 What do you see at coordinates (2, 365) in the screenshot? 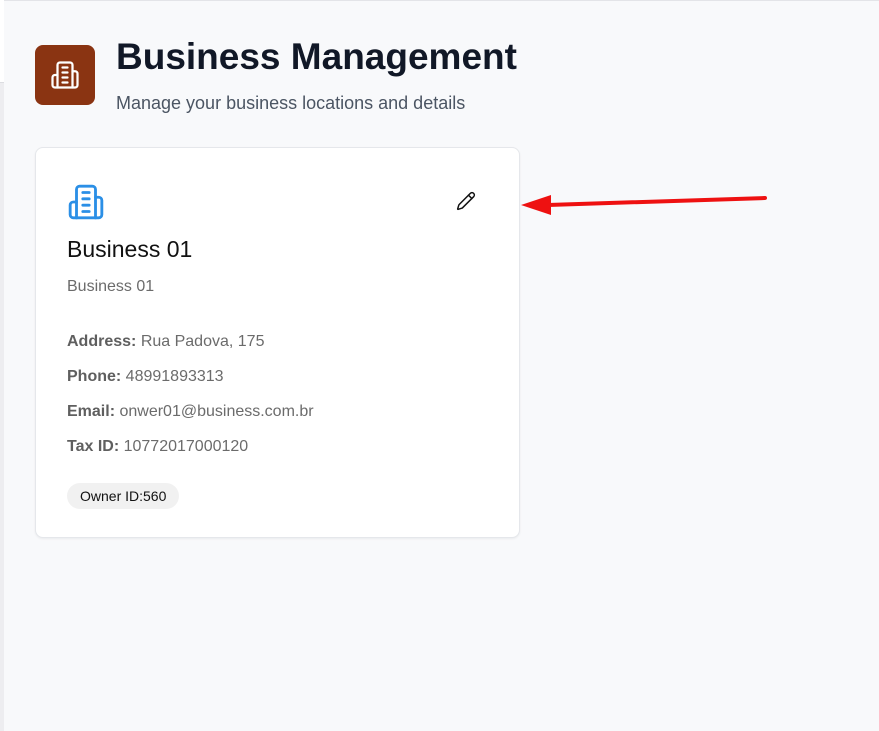
I see `sidebar-edge` at bounding box center [2, 365].